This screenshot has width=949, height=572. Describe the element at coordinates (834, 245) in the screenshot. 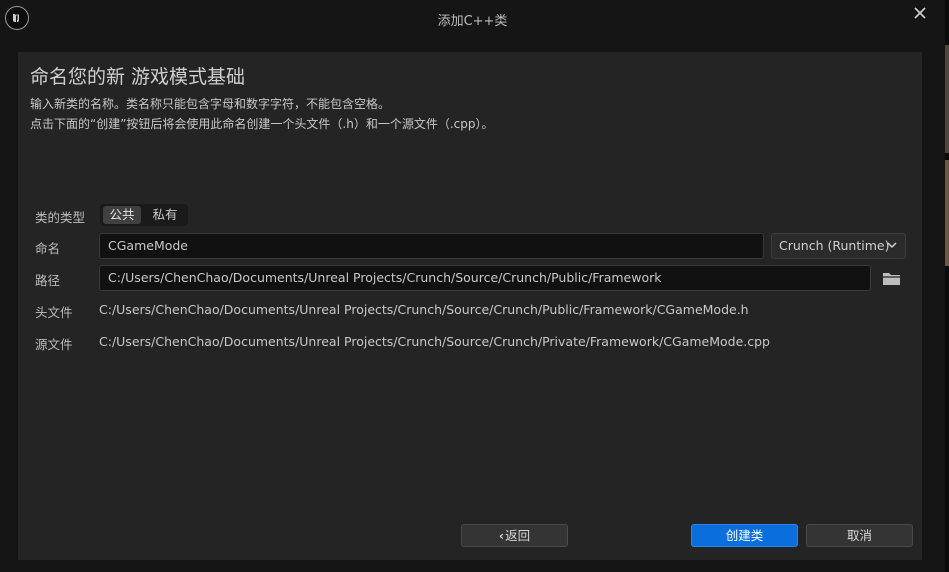

I see `module-dropdown-value: Crunch (Runtime)` at that location.